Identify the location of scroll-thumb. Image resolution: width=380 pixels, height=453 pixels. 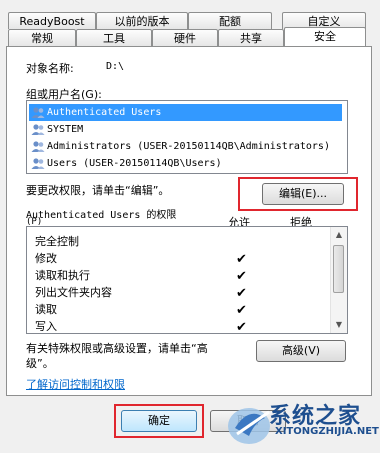
(338, 269).